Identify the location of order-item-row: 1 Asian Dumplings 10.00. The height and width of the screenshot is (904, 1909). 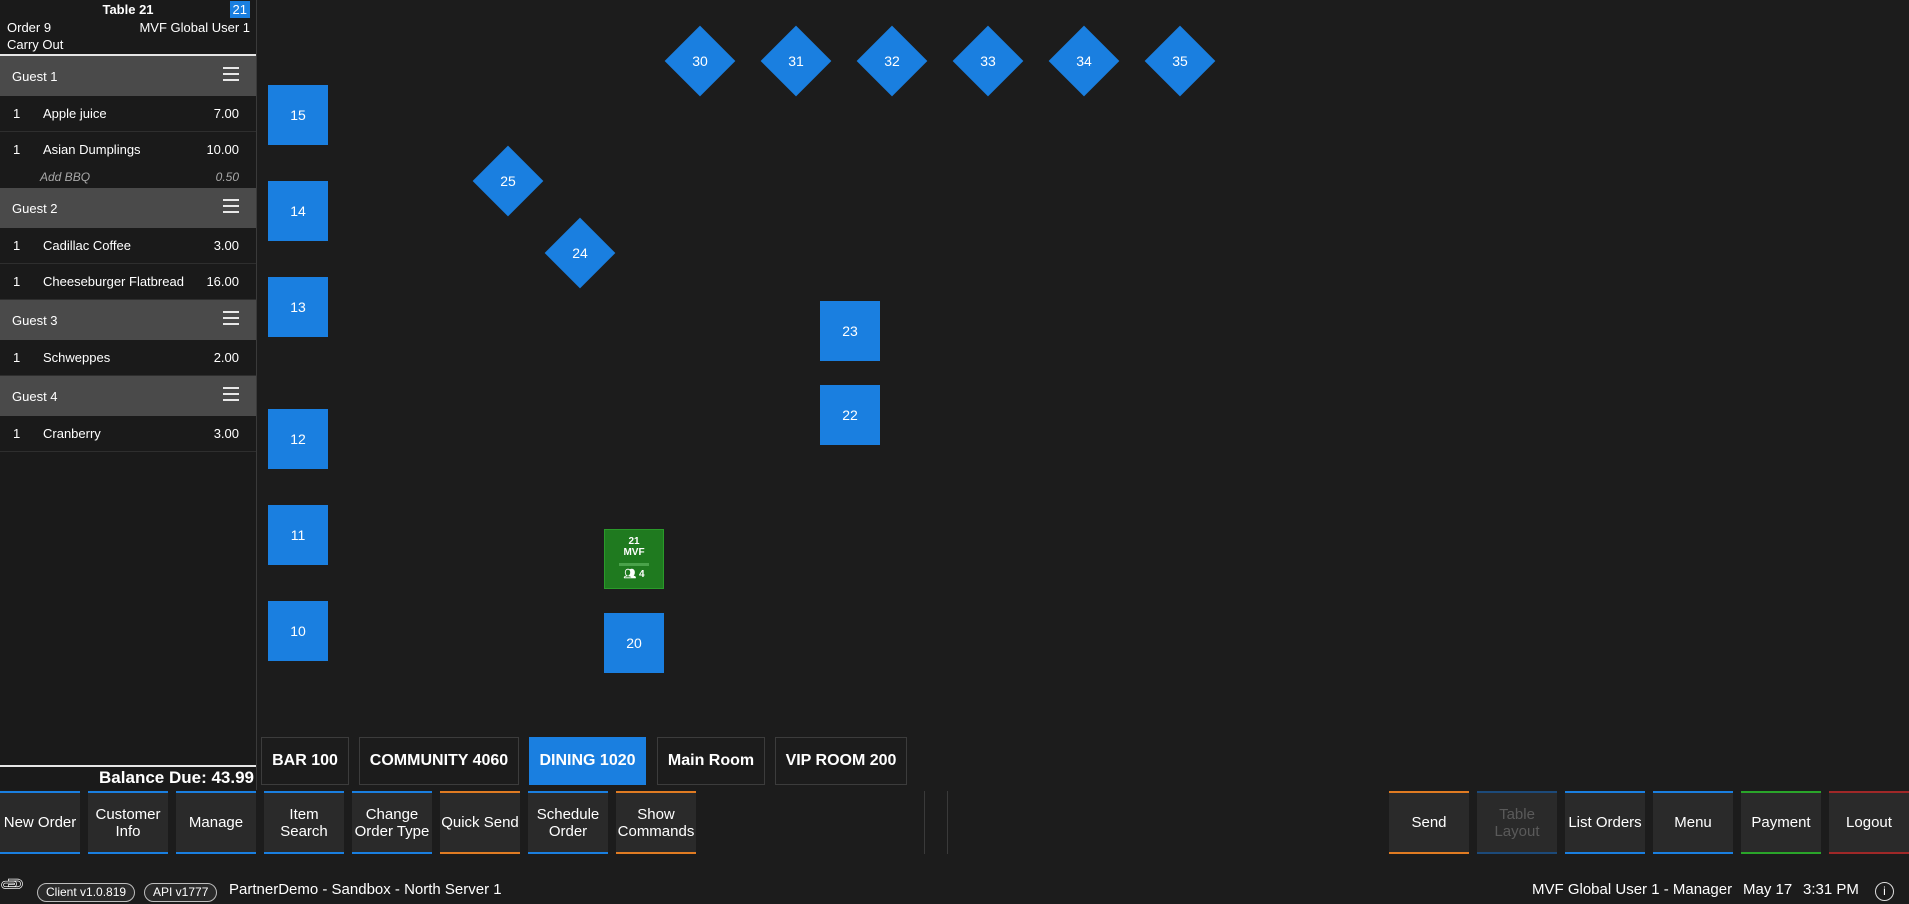
(128, 149).